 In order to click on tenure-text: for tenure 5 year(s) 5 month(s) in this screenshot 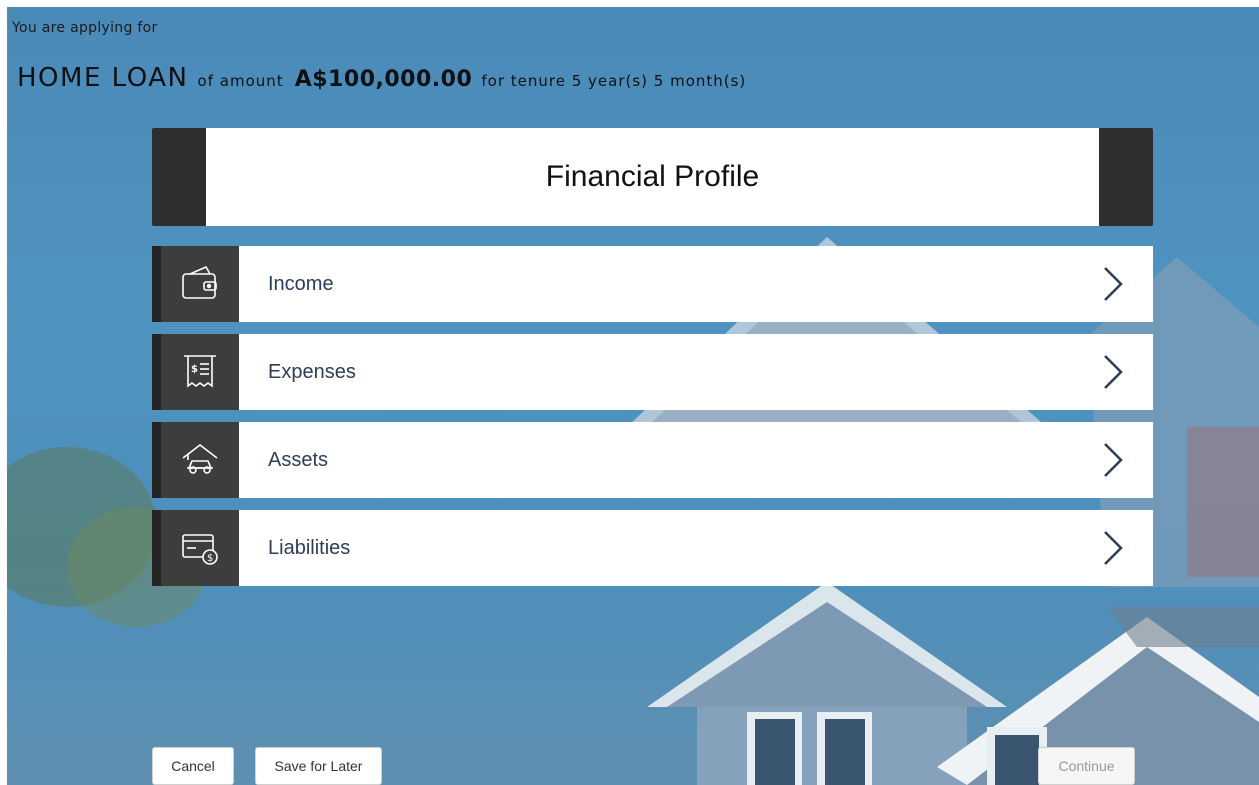, I will do `click(614, 81)`.